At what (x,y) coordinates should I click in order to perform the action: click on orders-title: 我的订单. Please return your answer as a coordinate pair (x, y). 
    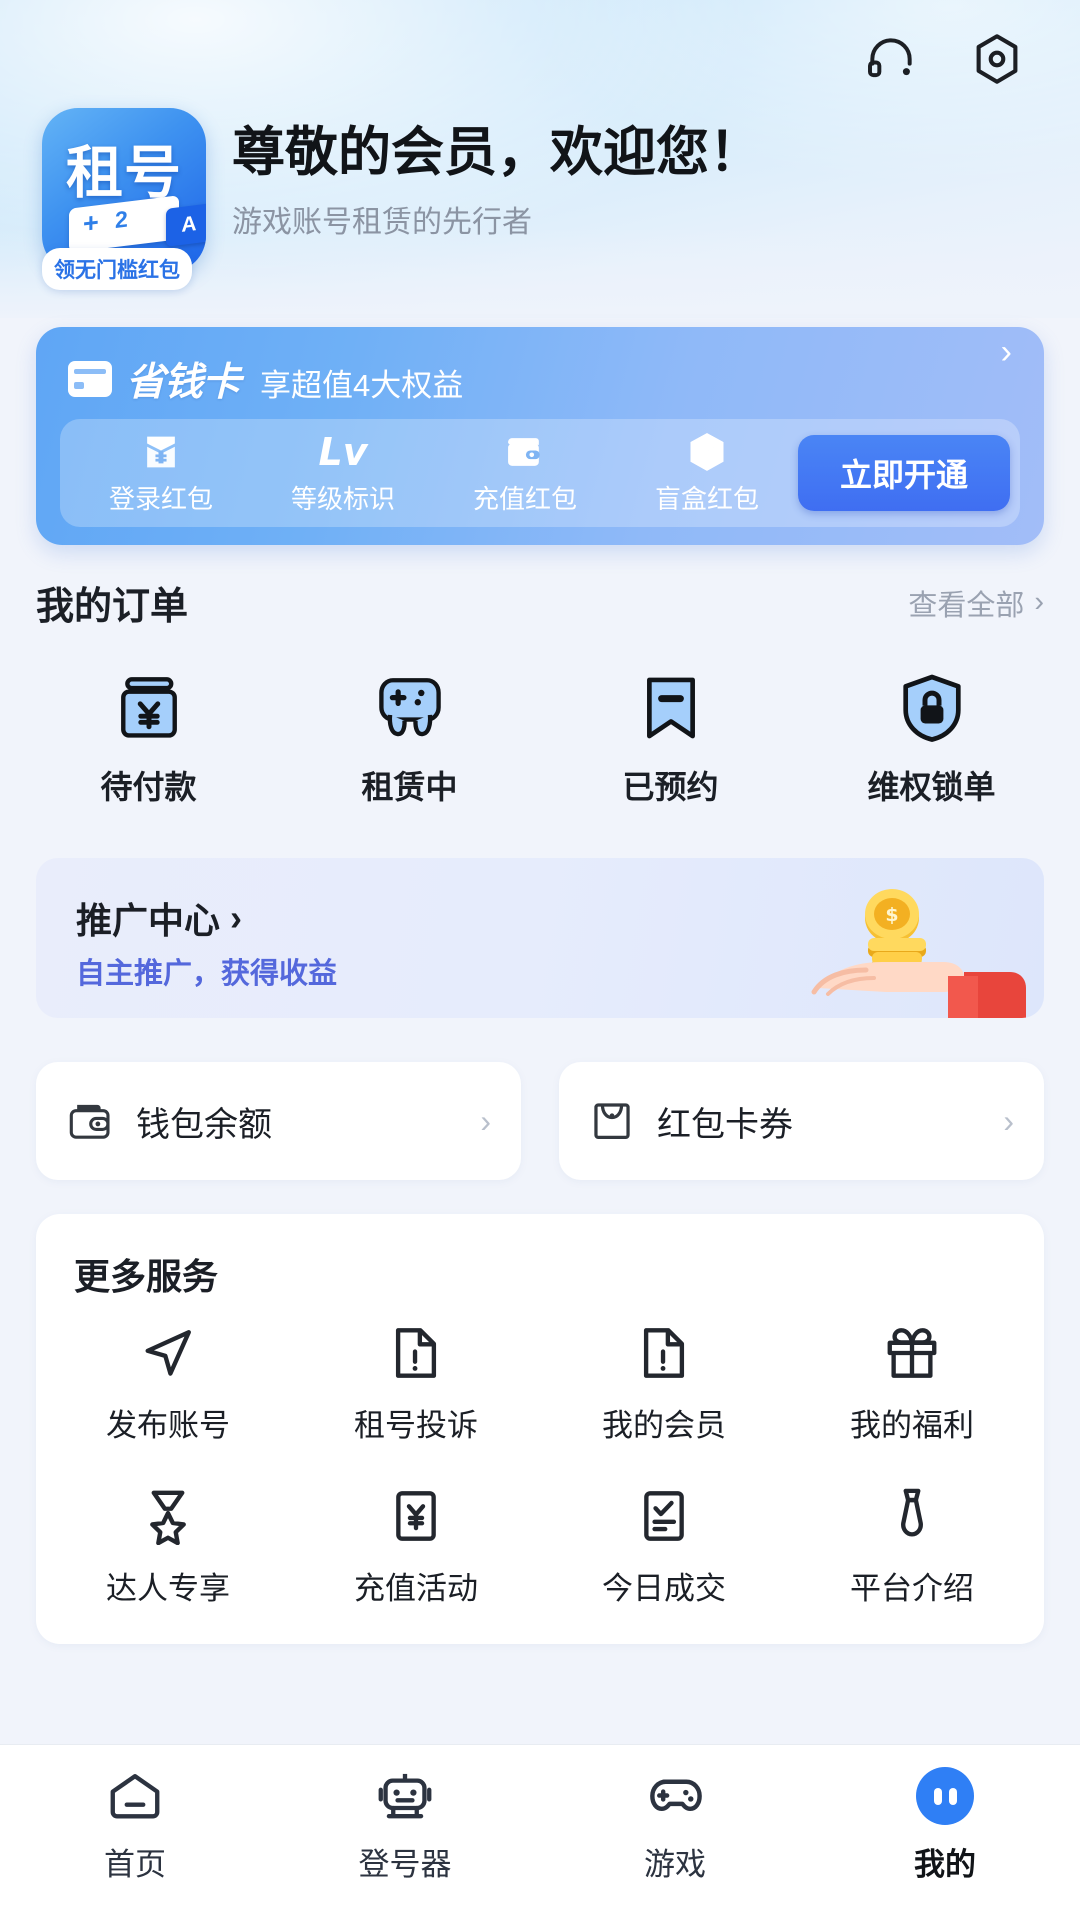
    Looking at the image, I should click on (112, 607).